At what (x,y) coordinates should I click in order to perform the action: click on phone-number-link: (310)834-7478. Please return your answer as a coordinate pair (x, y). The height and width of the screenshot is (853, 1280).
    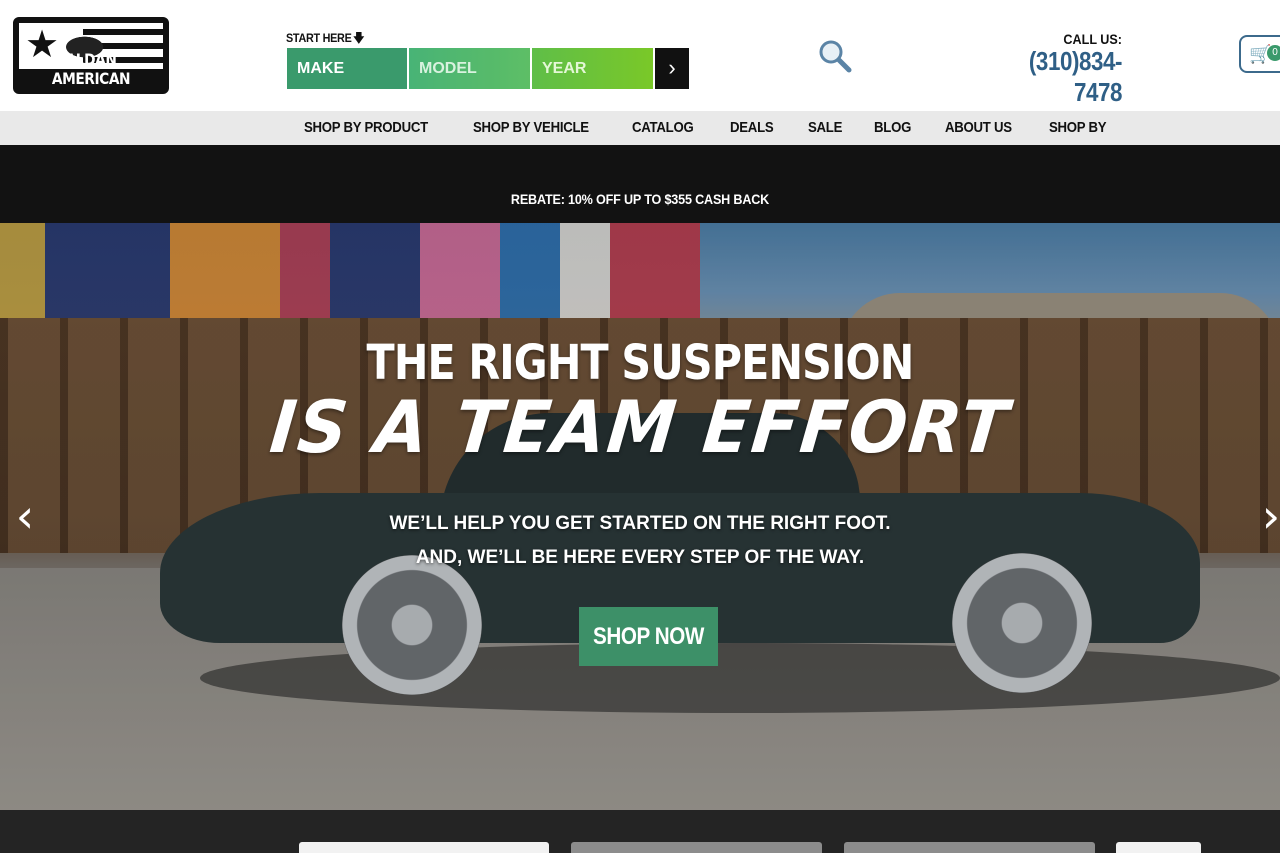
    Looking at the image, I should click on (1053, 77).